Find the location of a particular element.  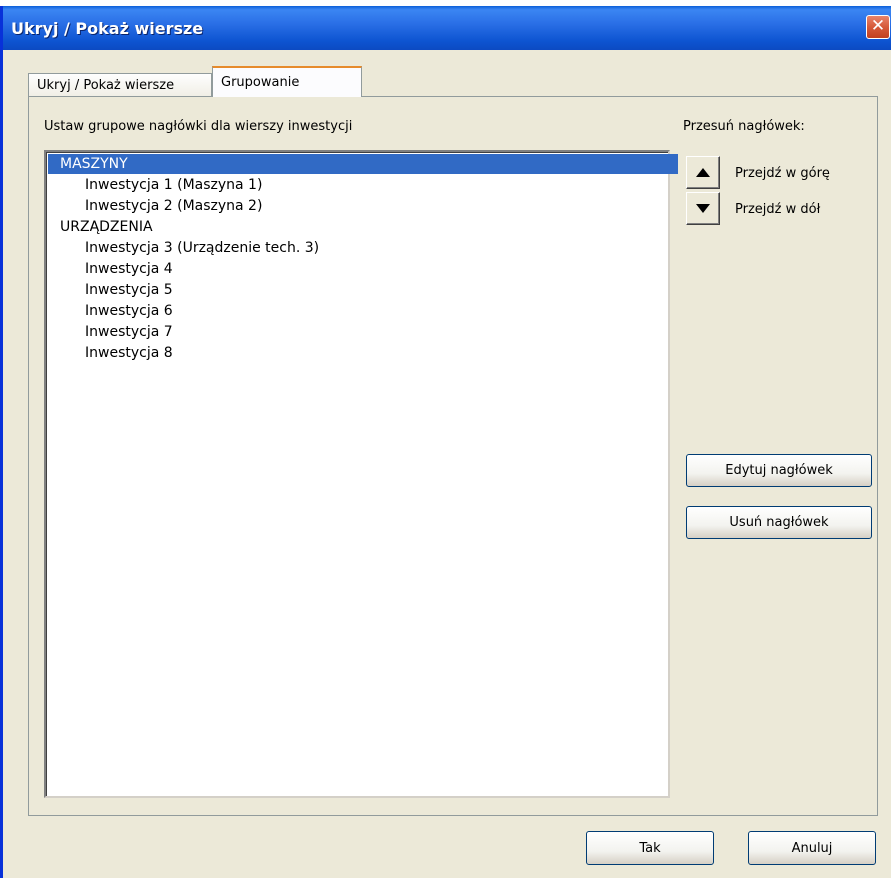

delete-header-button: Usuń nagłówek is located at coordinates (779, 522).